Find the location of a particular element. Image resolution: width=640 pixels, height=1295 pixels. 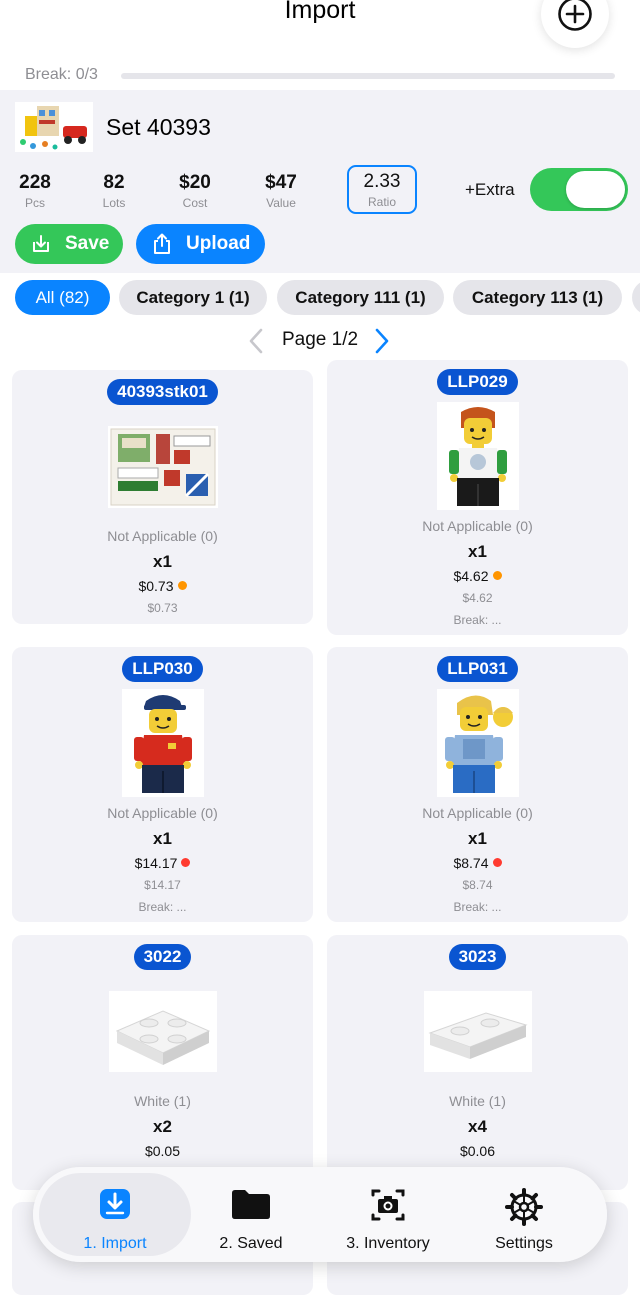

item-card: 3022 White (1) x2 $0.05 is located at coordinates (162, 1062).